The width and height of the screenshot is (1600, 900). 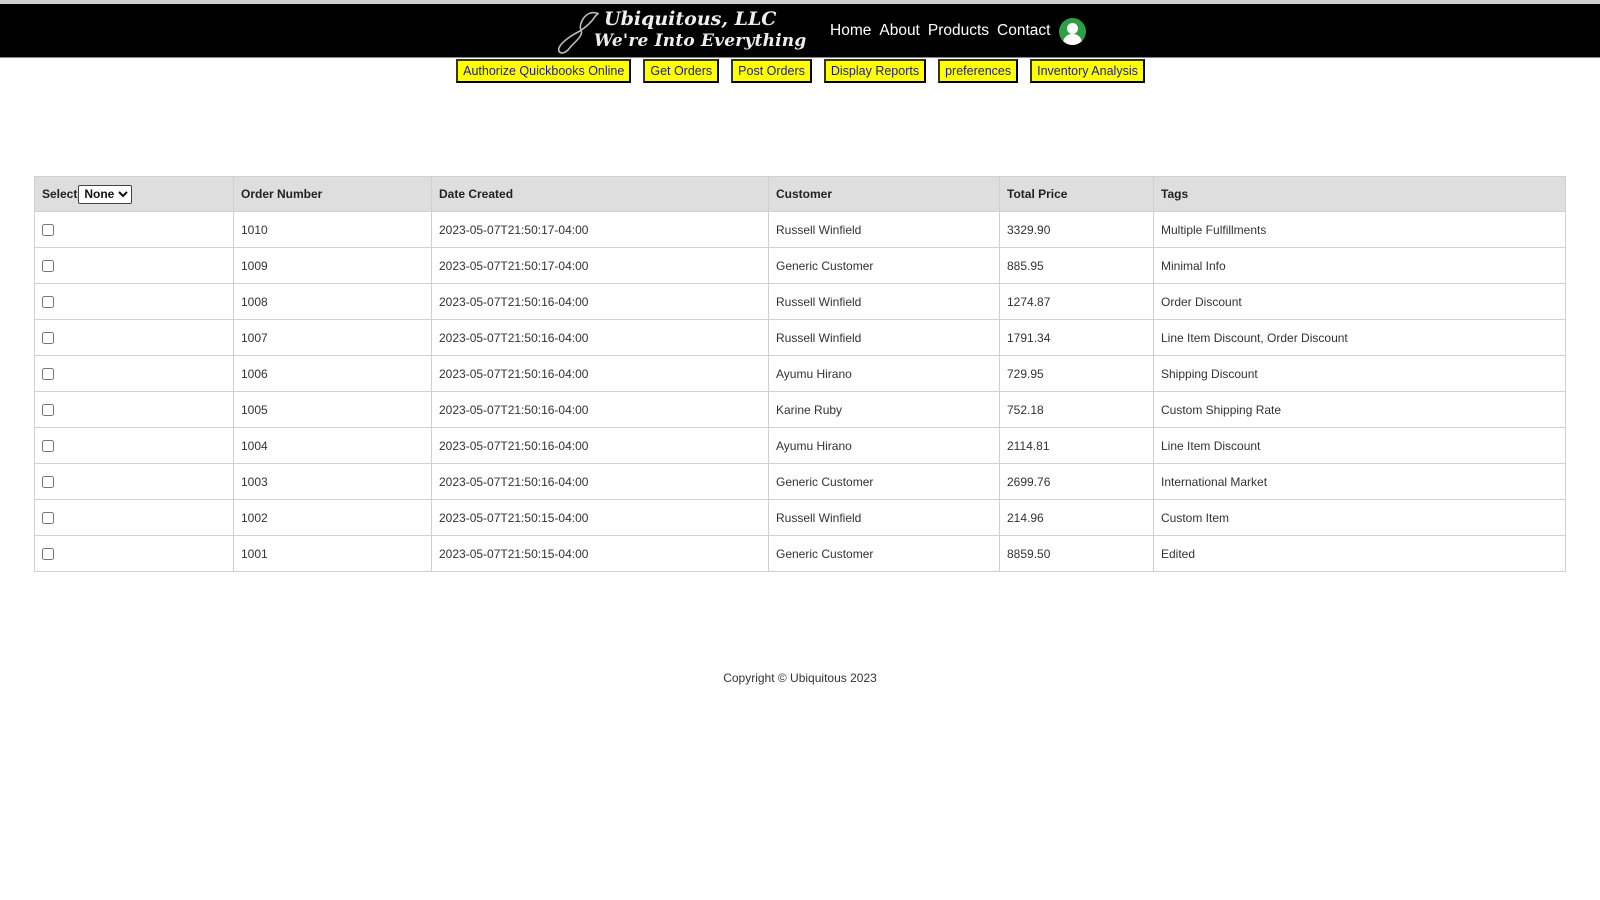 I want to click on user-avatar-icon, so click(x=1073, y=31).